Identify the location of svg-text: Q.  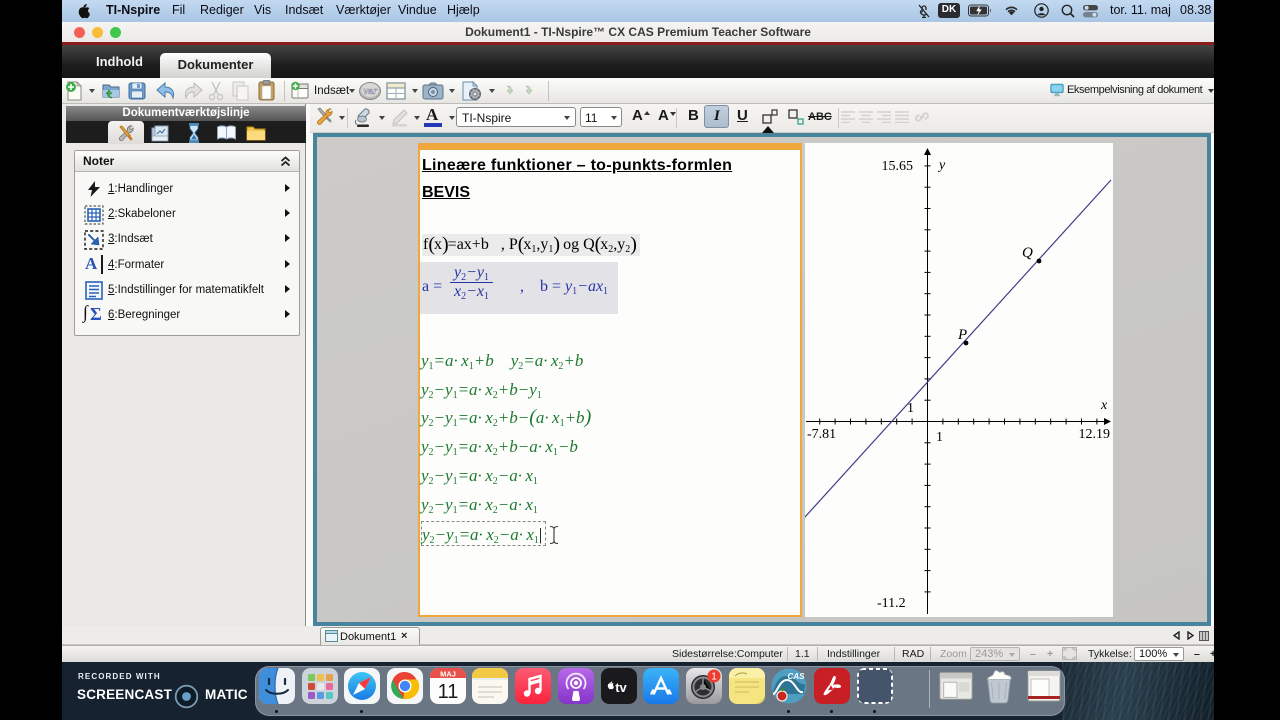
(1027, 253).